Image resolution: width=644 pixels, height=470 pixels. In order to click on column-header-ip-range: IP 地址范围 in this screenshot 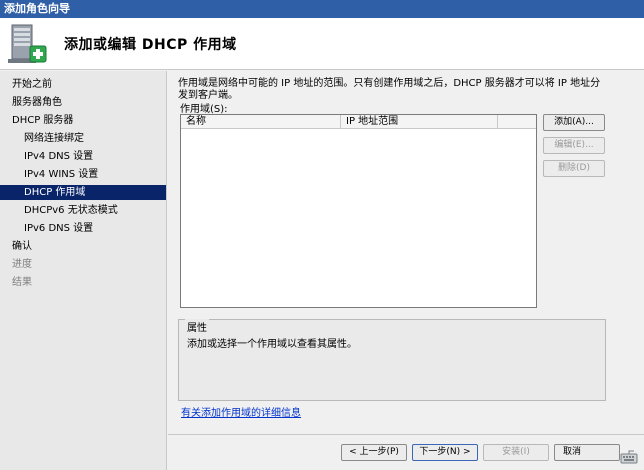, I will do `click(419, 122)`.